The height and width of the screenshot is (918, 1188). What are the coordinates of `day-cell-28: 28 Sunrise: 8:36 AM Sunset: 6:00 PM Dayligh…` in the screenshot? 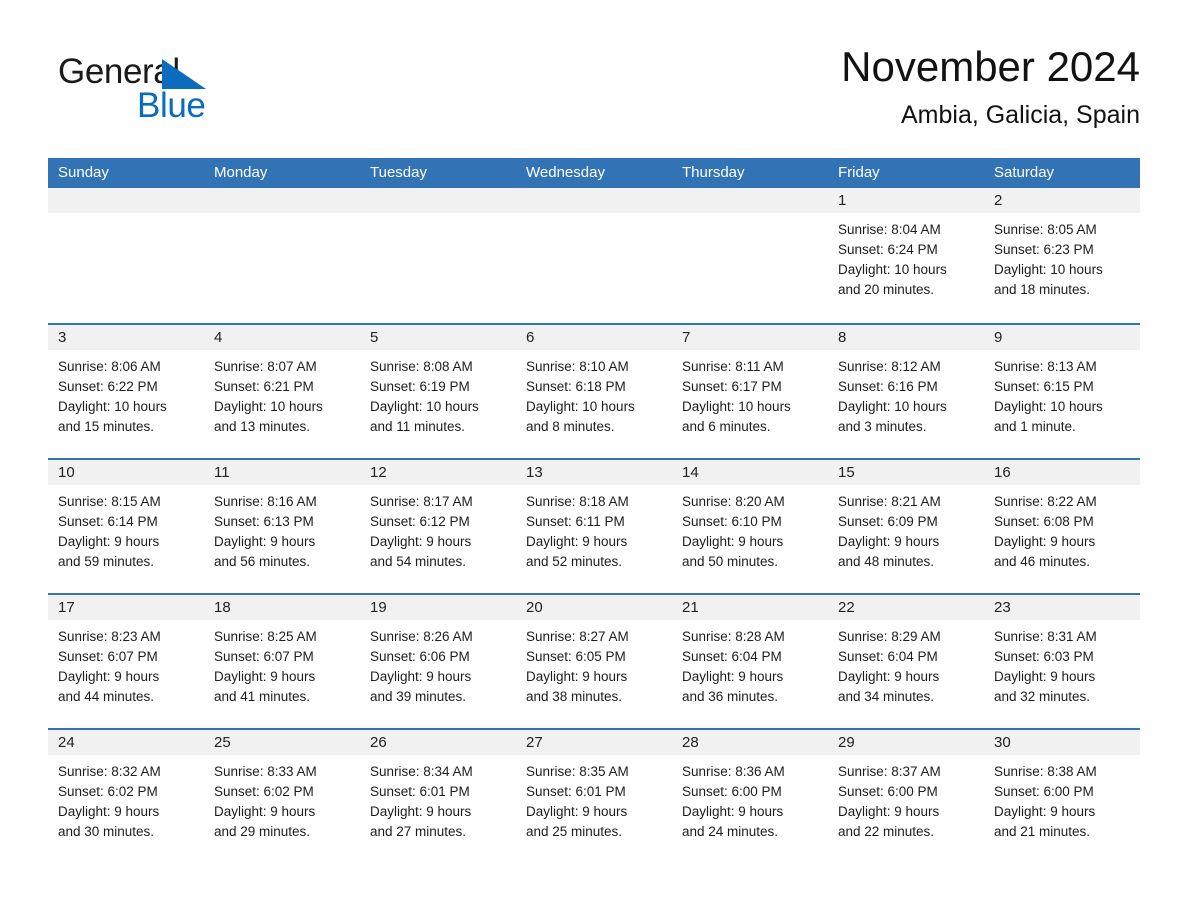 It's located at (750, 796).